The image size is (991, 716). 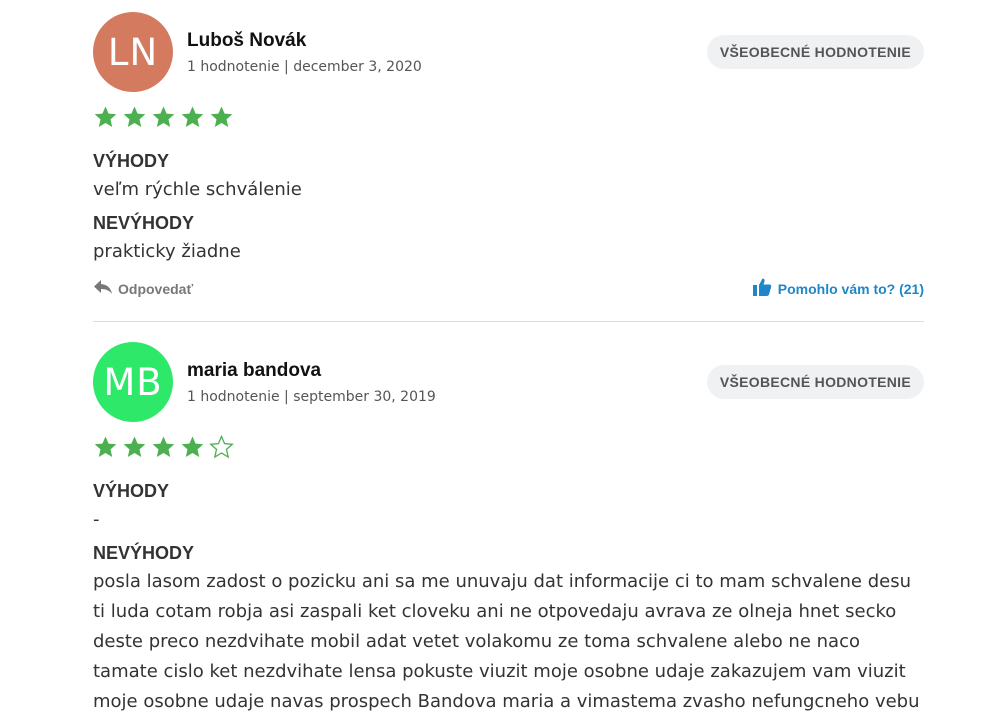 What do you see at coordinates (765, 288) in the screenshot?
I see `thumbs-up-icon` at bounding box center [765, 288].